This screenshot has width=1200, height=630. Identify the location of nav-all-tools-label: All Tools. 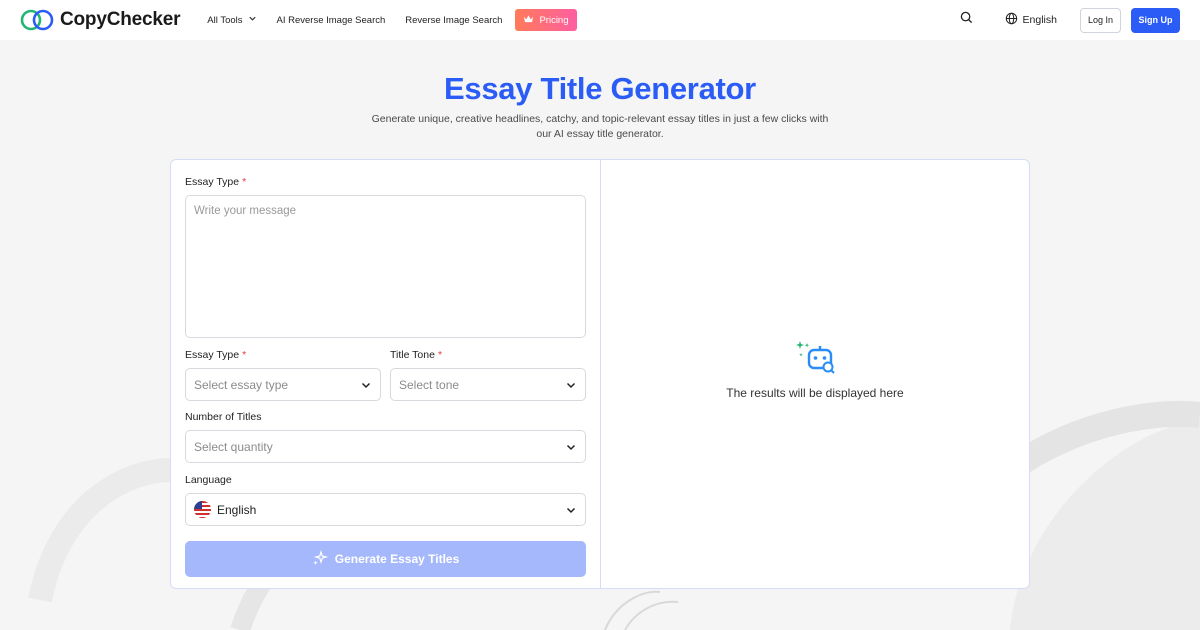
(225, 20).